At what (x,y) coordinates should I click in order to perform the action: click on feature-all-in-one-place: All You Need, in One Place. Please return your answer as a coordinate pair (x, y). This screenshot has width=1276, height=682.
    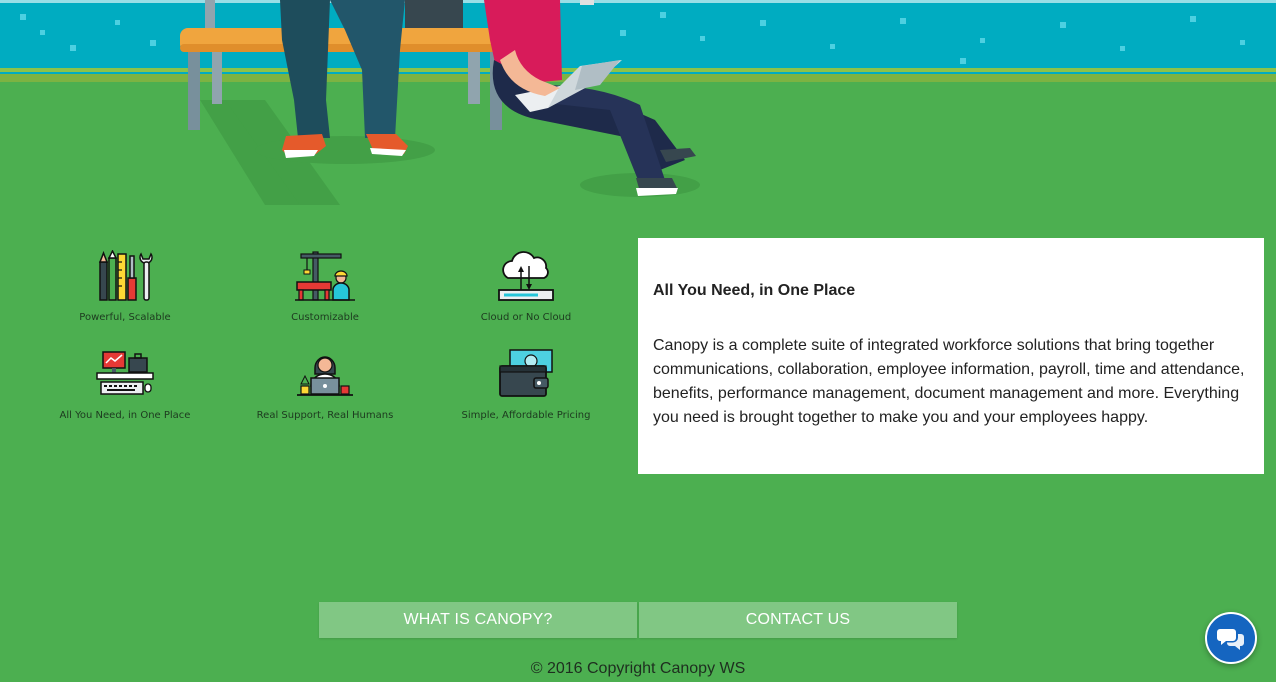
    Looking at the image, I should click on (125, 384).